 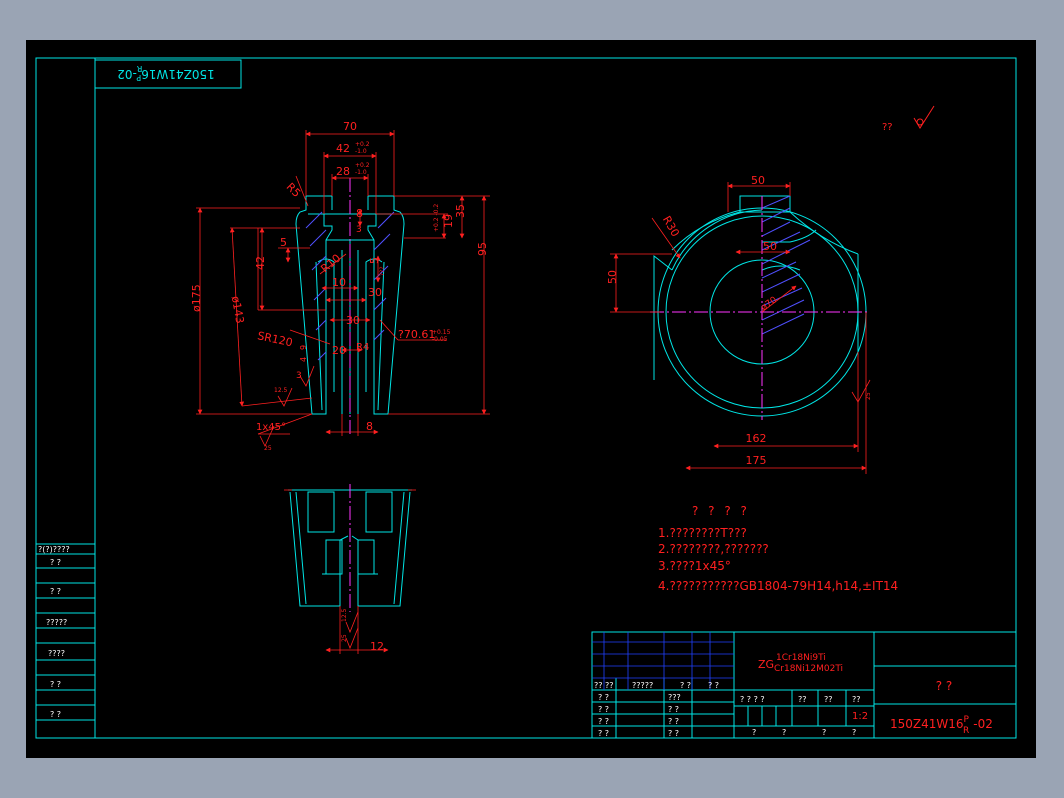 I want to click on side-table: ?(?)???? ? ? ? ? ????? ???? ? ? ? ?, so click(x=65, y=641).